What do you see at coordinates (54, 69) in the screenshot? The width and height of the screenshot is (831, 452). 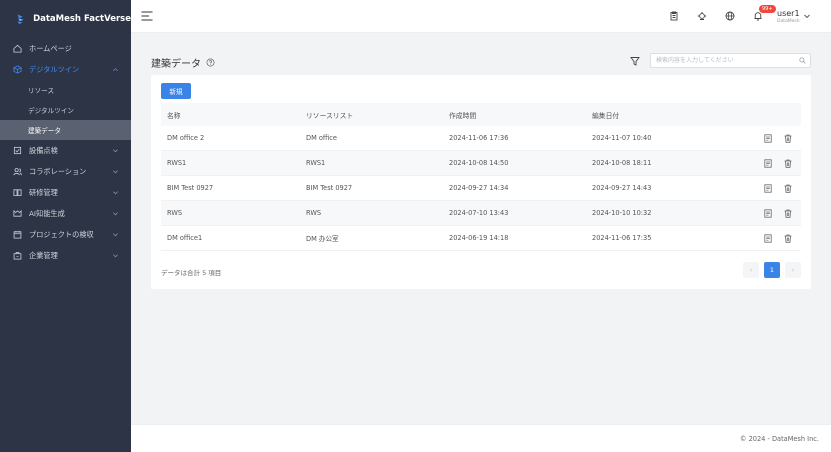 I see `sidebar-item-label: デジタルツイン` at bounding box center [54, 69].